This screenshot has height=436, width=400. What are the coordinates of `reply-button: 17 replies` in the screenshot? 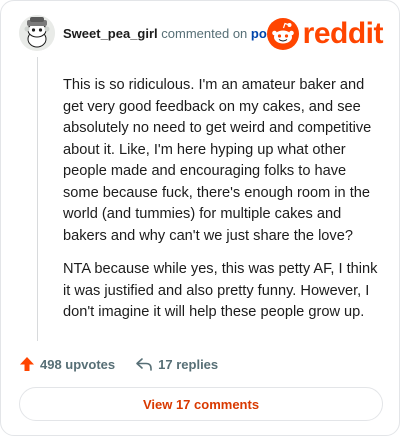 It's located at (176, 364).